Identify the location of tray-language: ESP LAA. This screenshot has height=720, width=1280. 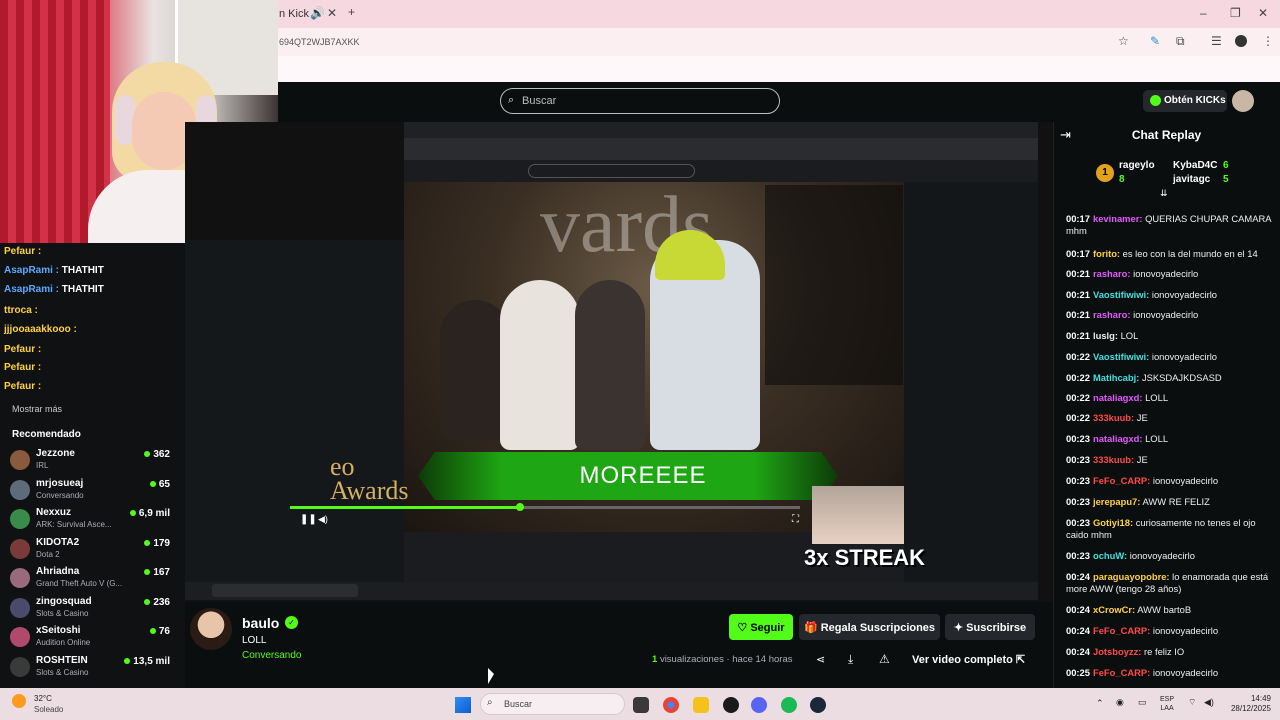
(1167, 704).